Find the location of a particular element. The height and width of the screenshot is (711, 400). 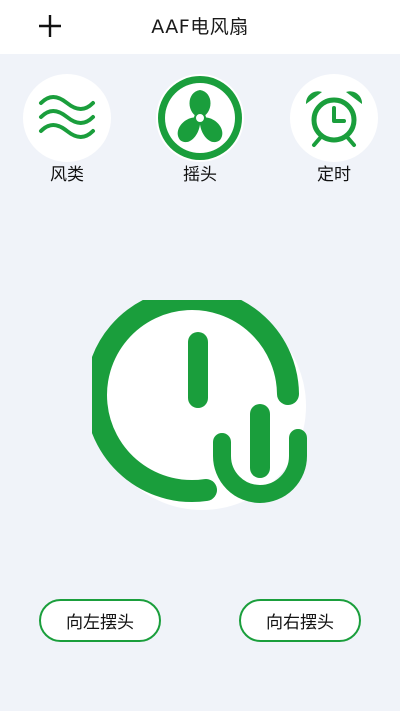

mode-wind-type-circle is located at coordinates (67, 118).